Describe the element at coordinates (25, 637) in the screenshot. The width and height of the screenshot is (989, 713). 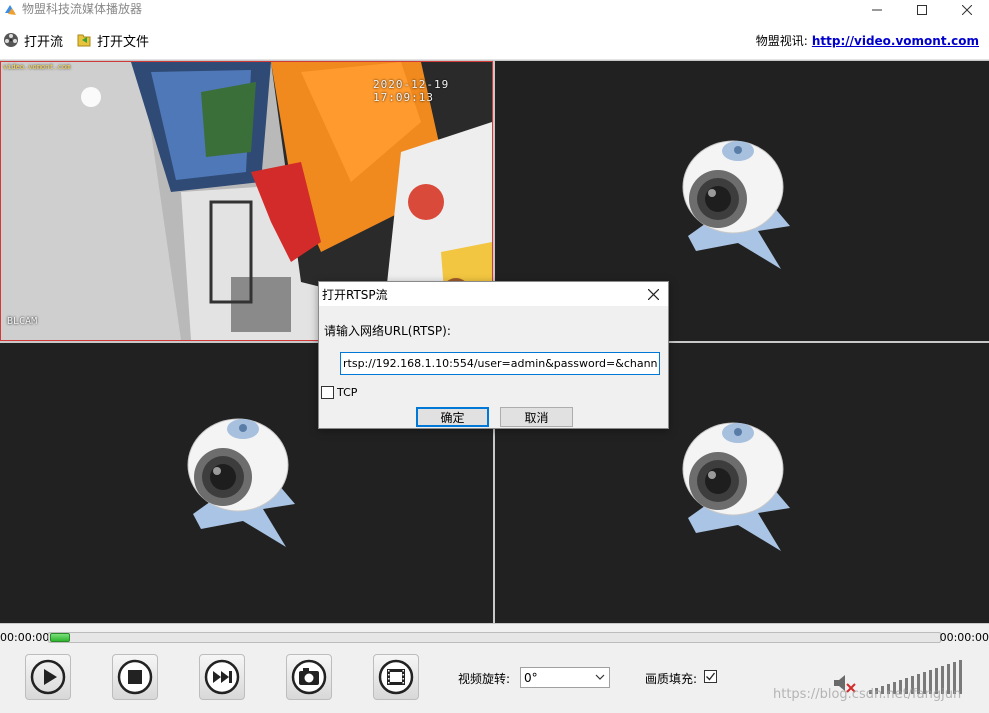
I see `current-time: 00:00:00` at that location.